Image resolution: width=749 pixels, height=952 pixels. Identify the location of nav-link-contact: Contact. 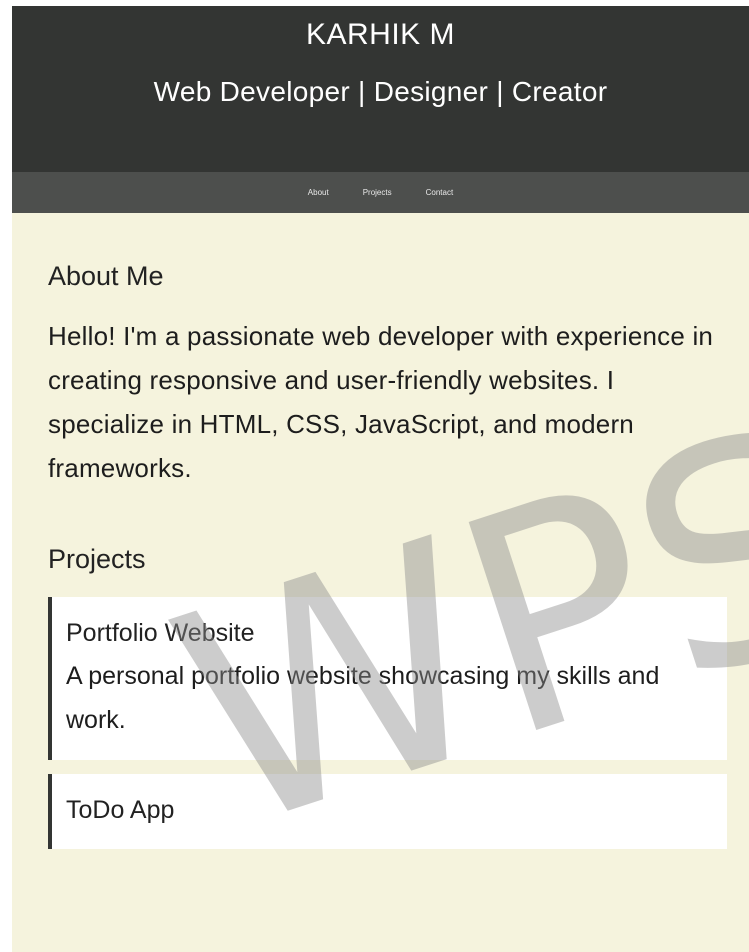
(440, 192).